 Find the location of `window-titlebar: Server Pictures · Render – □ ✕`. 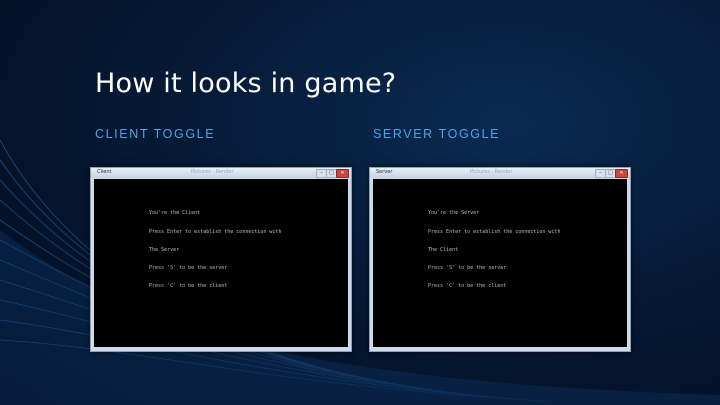

window-titlebar: Server Pictures · Render – □ ✕ is located at coordinates (500, 173).